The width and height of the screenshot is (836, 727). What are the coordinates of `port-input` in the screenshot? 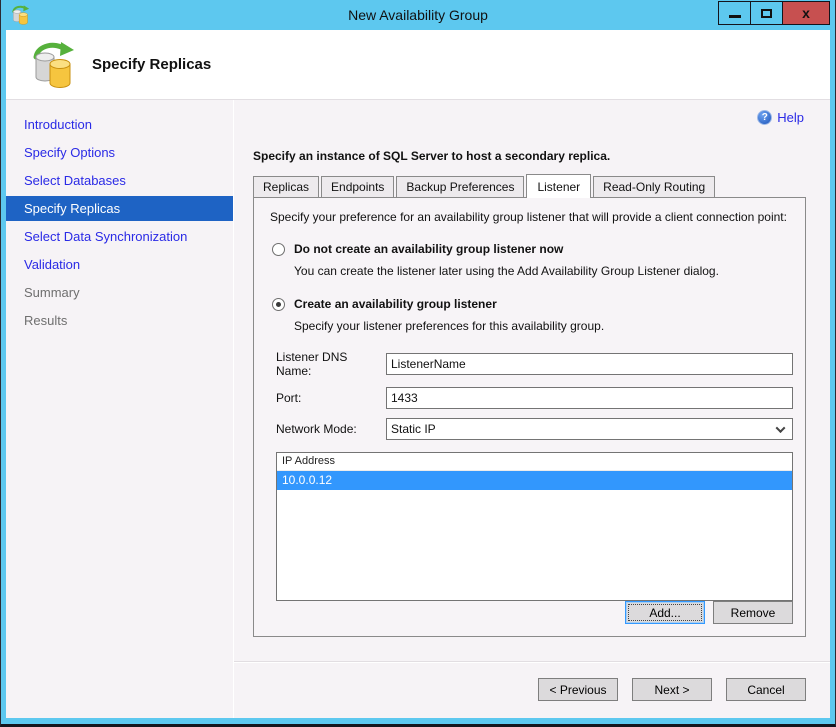 It's located at (589, 398).